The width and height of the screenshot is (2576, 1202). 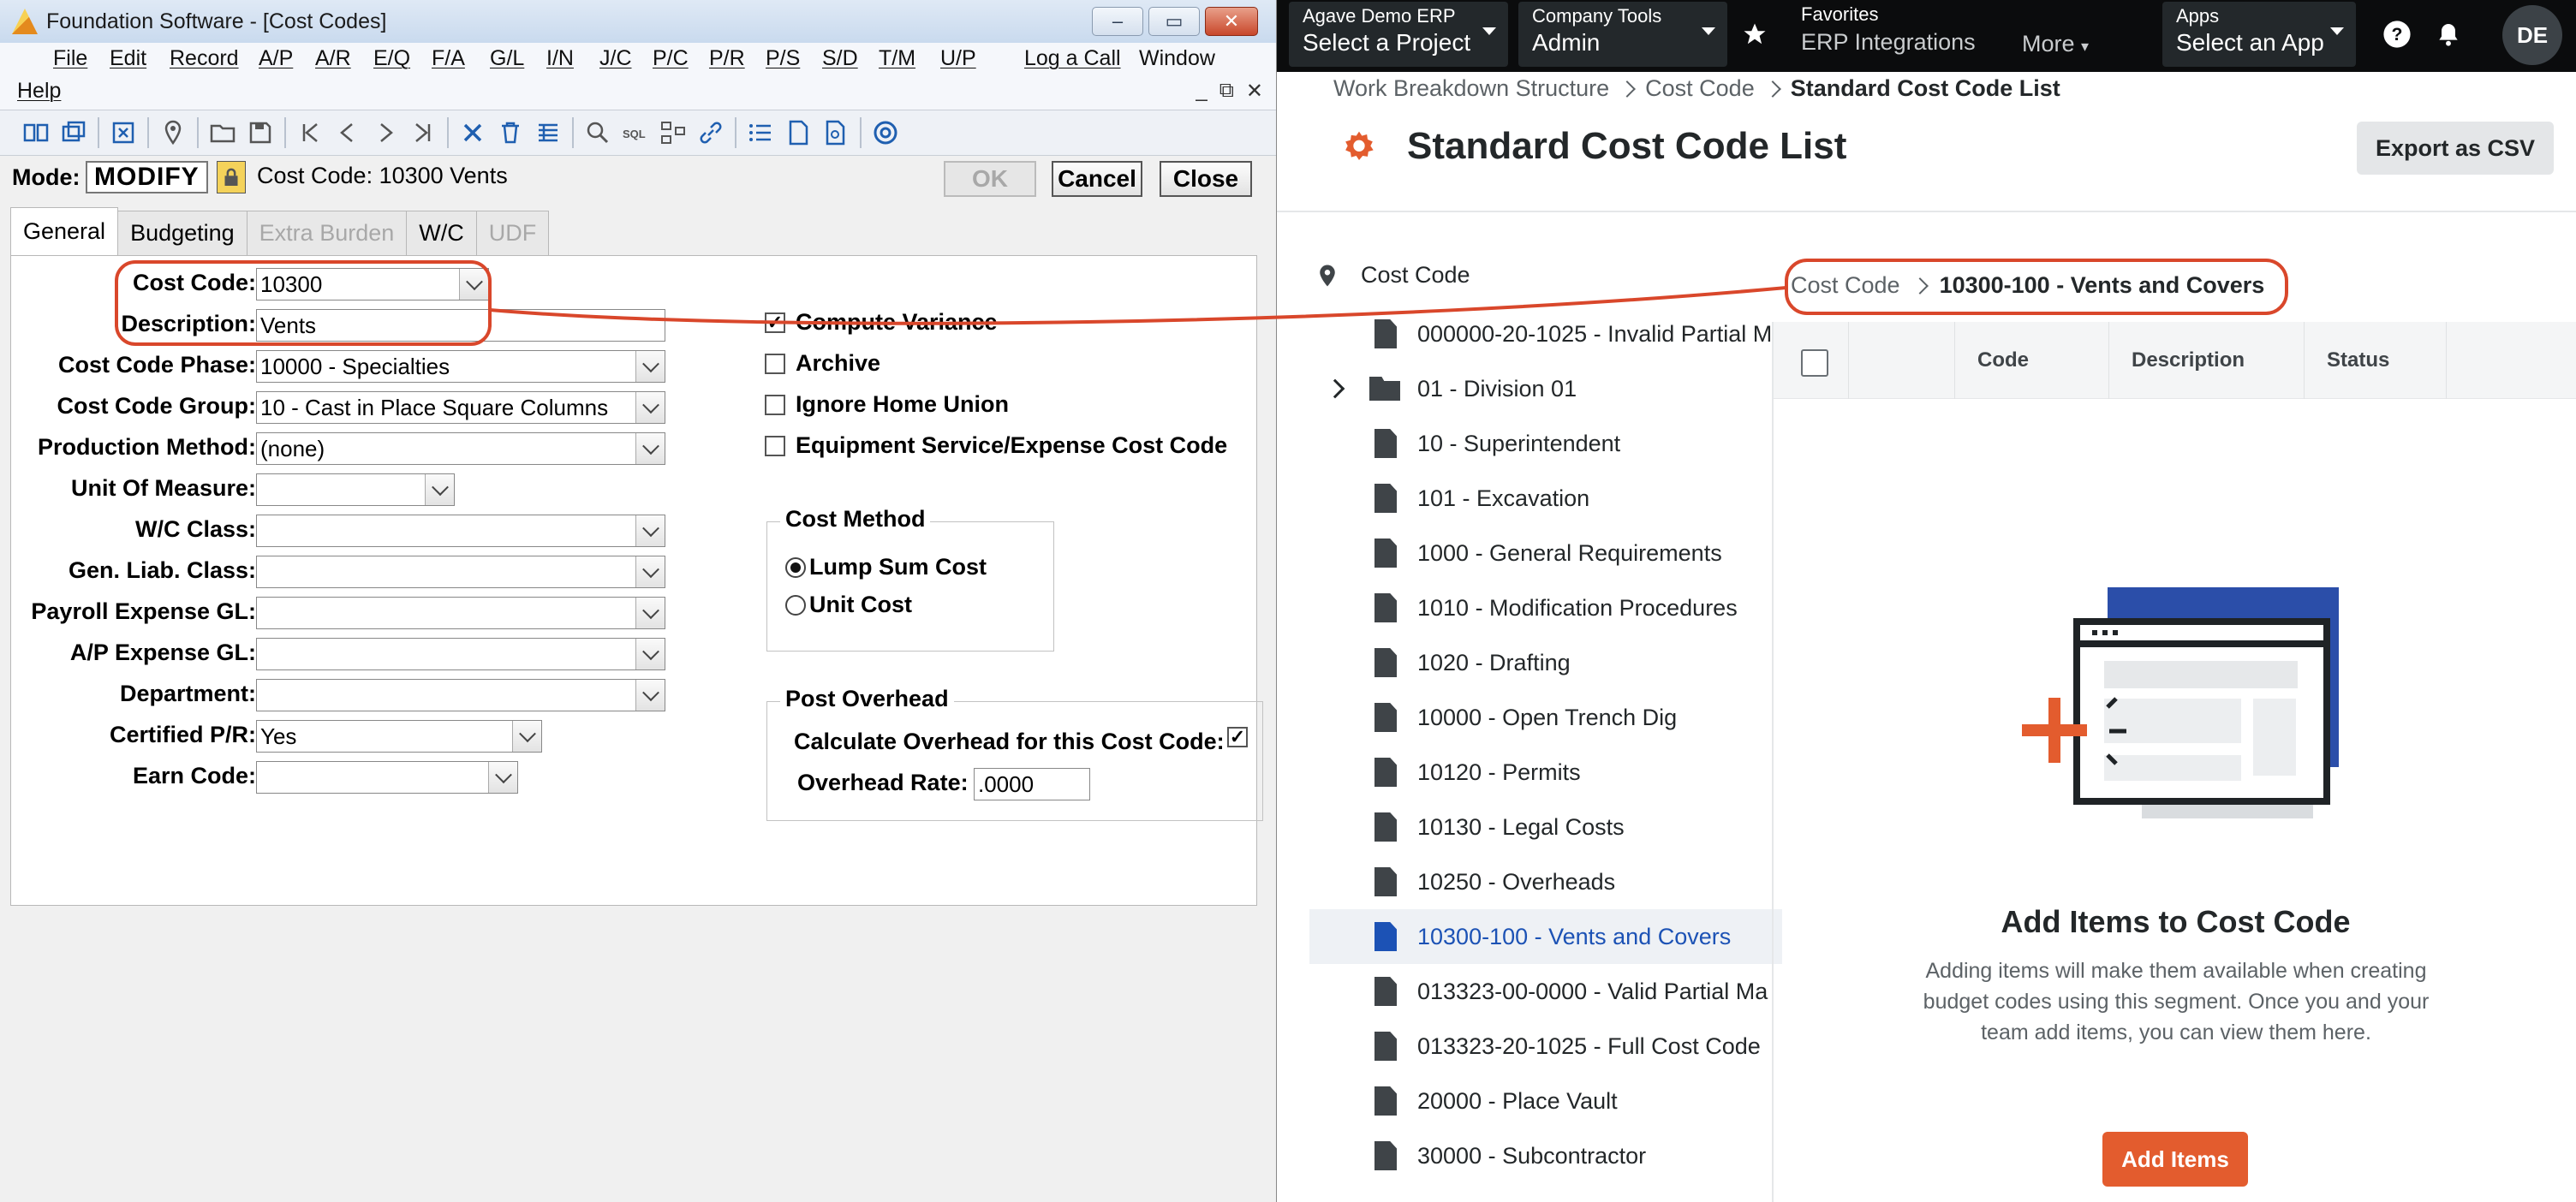 I want to click on bell-icon, so click(x=2448, y=34).